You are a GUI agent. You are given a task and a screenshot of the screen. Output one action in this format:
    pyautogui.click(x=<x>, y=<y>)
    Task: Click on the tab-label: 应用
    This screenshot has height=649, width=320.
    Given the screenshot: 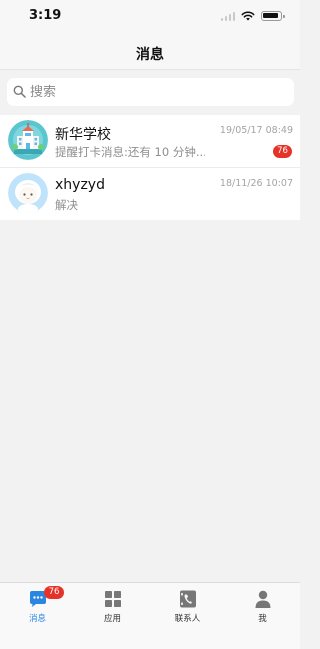 What is the action you would take?
    pyautogui.click(x=112, y=619)
    